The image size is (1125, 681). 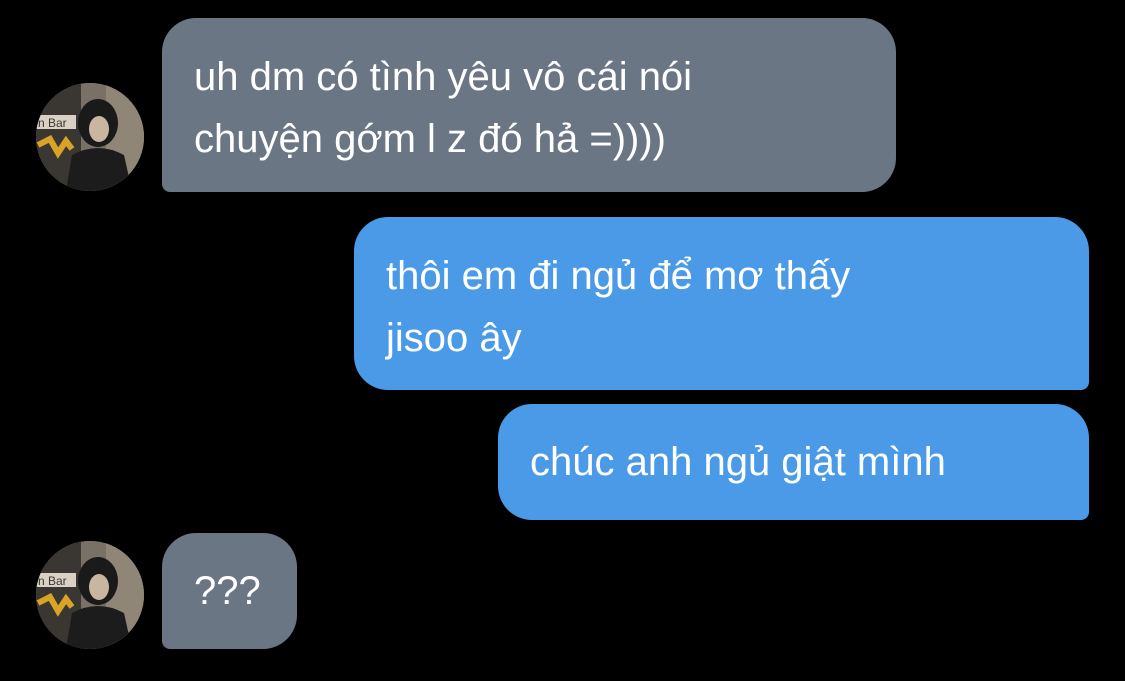 What do you see at coordinates (793, 462) in the screenshot?
I see `outgoing-message-bubble: chúc anh ngủ giật mình` at bounding box center [793, 462].